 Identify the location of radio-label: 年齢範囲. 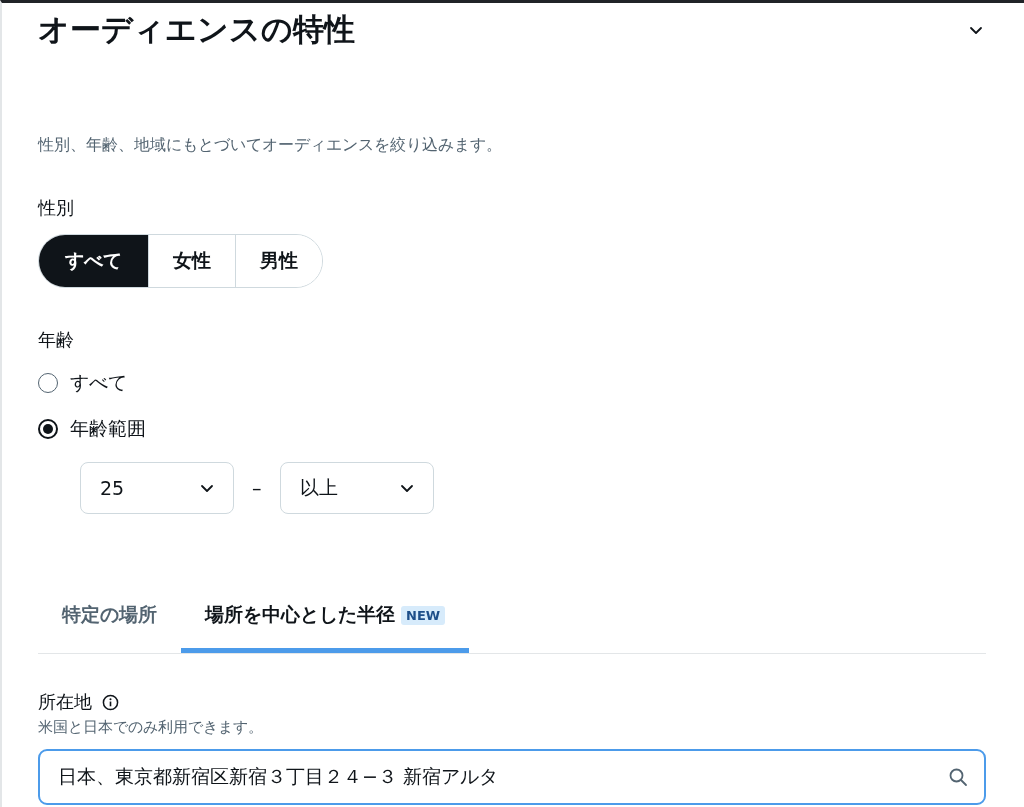
(108, 428).